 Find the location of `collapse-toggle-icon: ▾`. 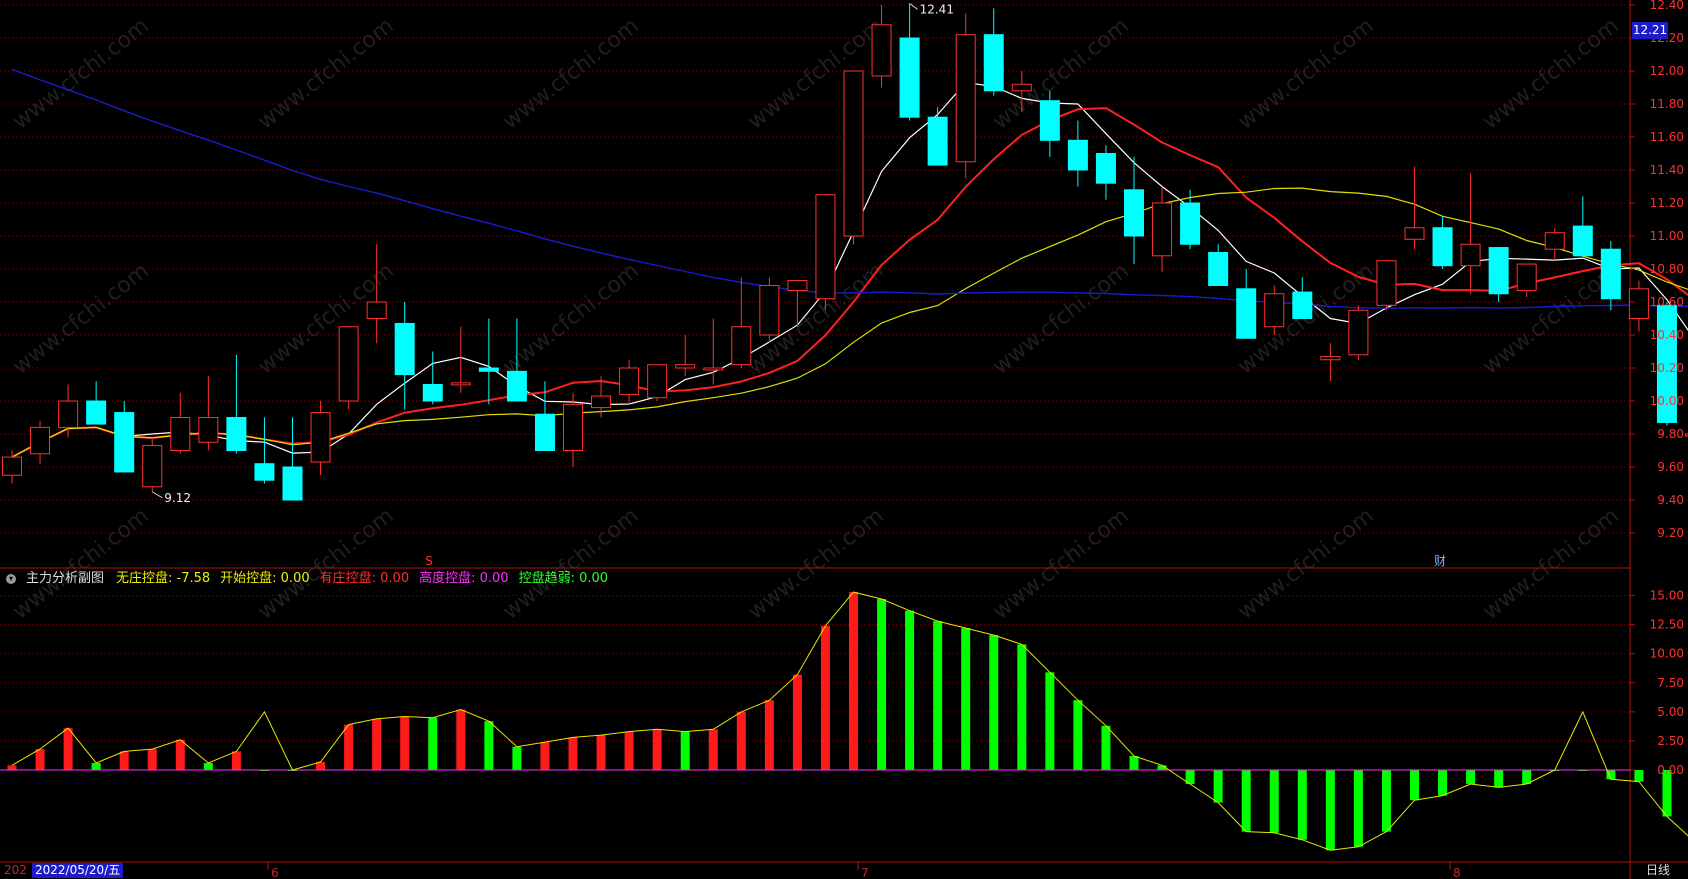

collapse-toggle-icon: ▾ is located at coordinates (11, 578).